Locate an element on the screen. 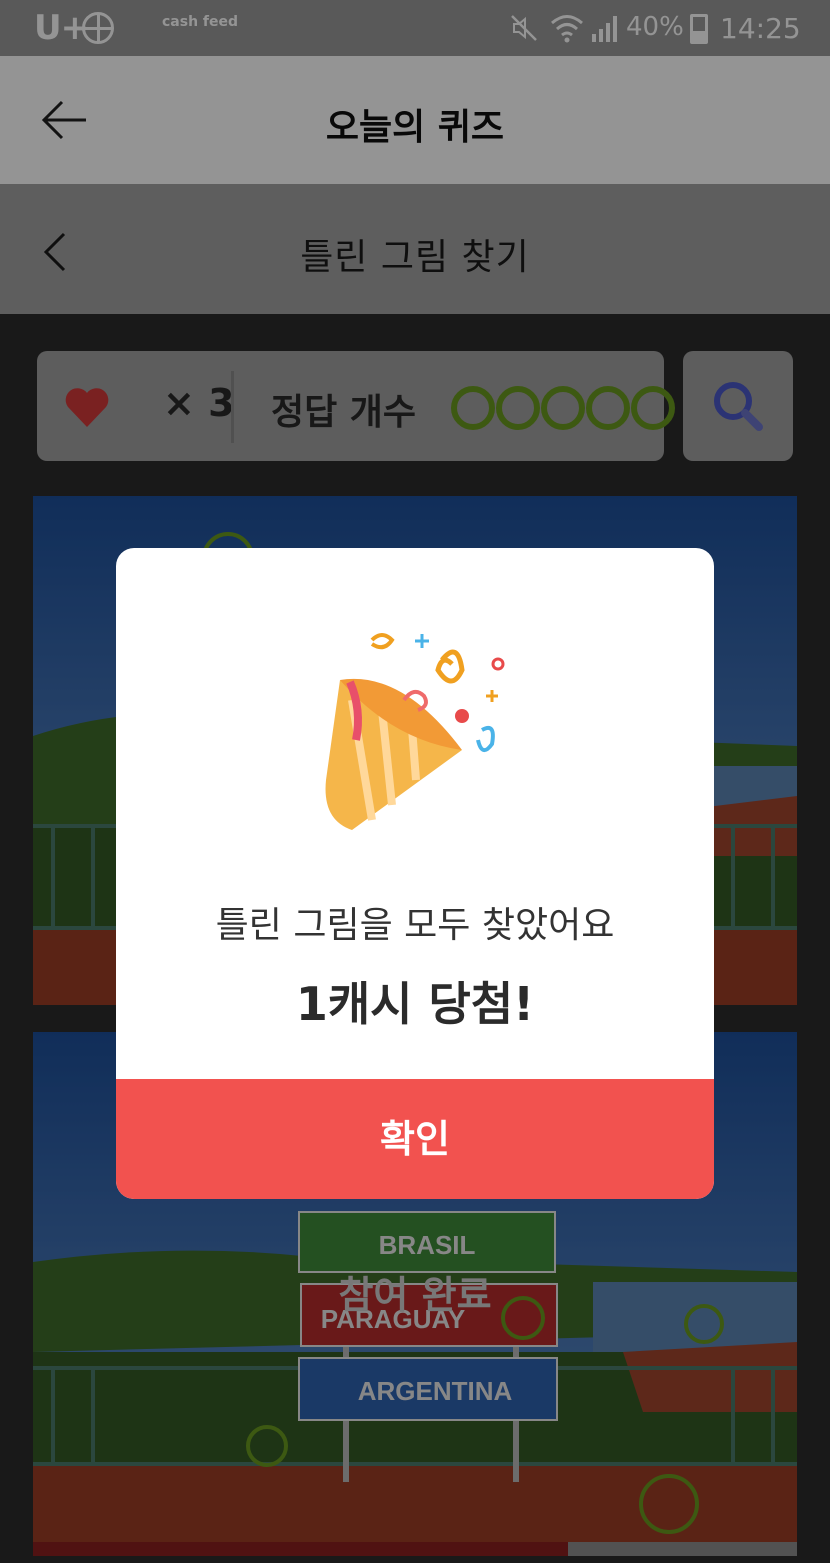  search-icon is located at coordinates (738, 406).